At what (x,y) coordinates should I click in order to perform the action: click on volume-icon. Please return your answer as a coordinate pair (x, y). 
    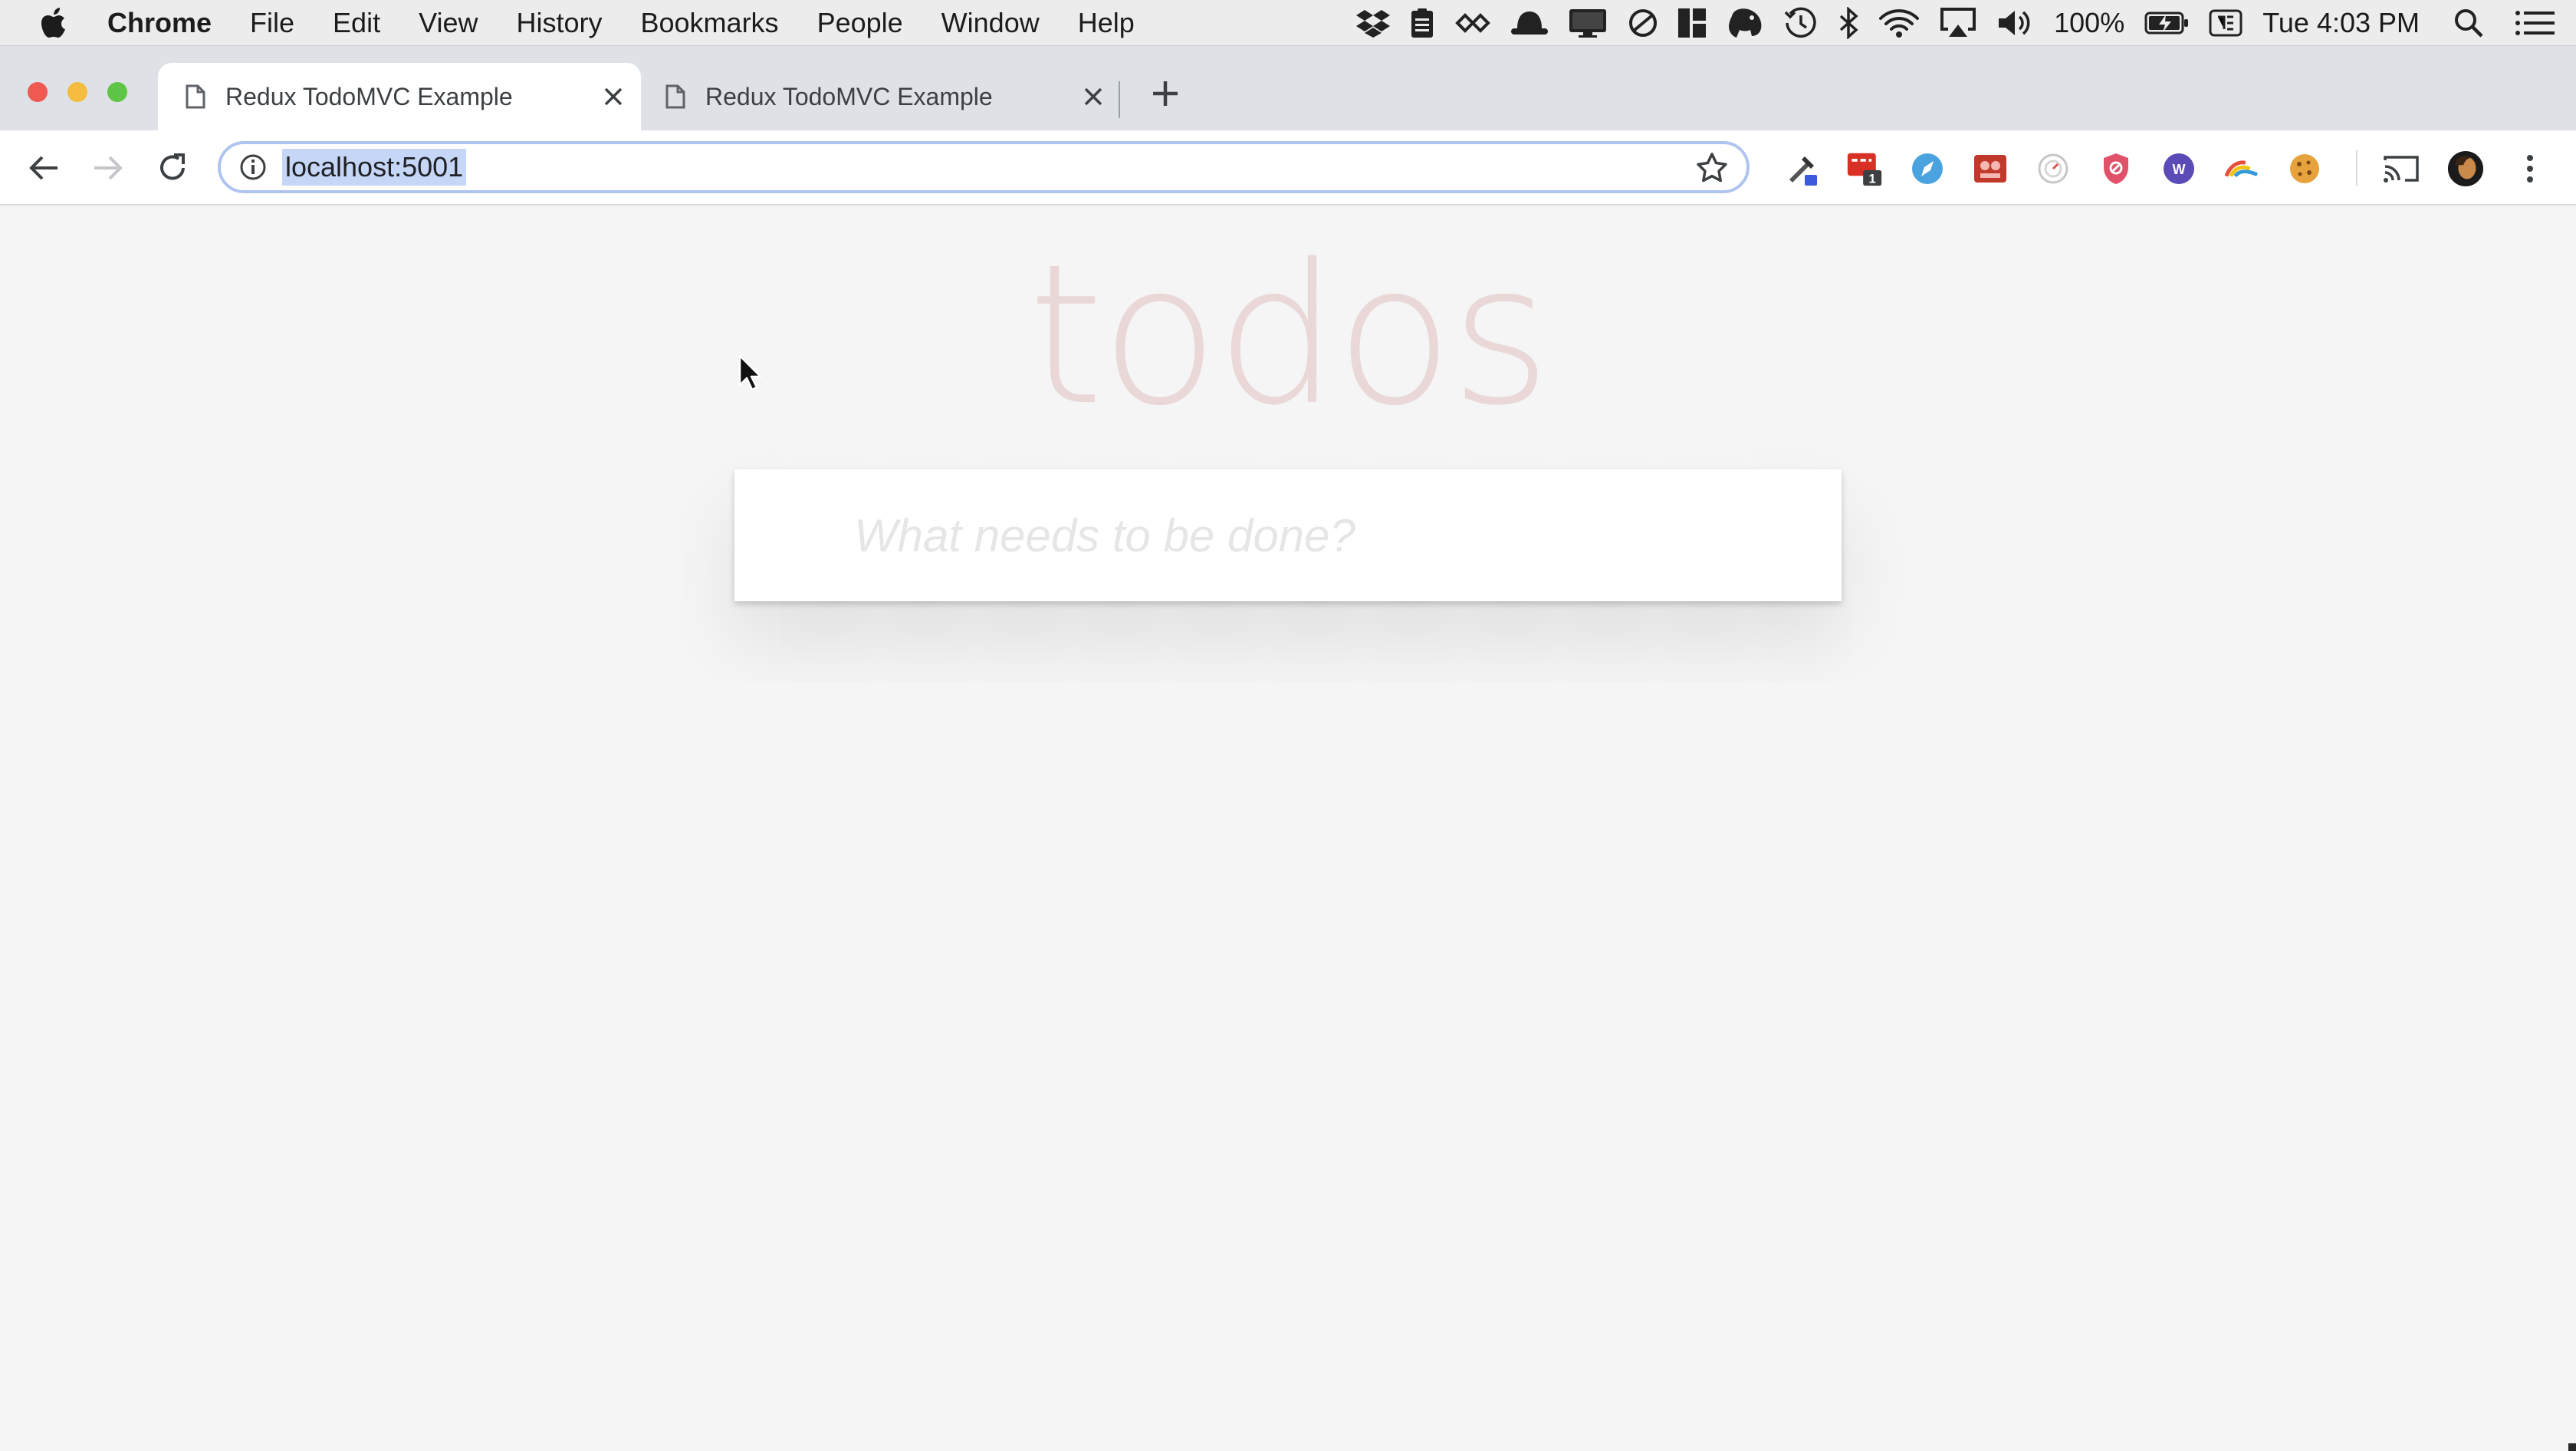
    Looking at the image, I should click on (2016, 23).